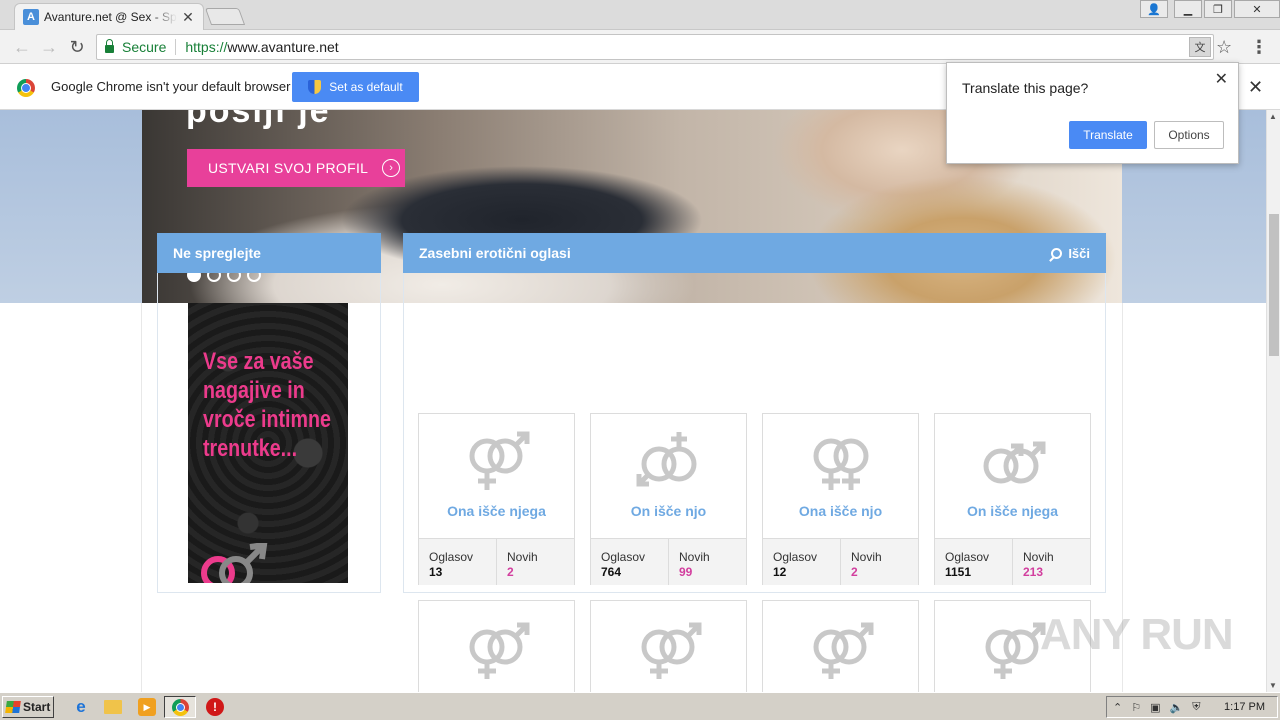 The width and height of the screenshot is (1280, 720). I want to click on vertical-scrollbar: ▲ ▼, so click(1273, 401).